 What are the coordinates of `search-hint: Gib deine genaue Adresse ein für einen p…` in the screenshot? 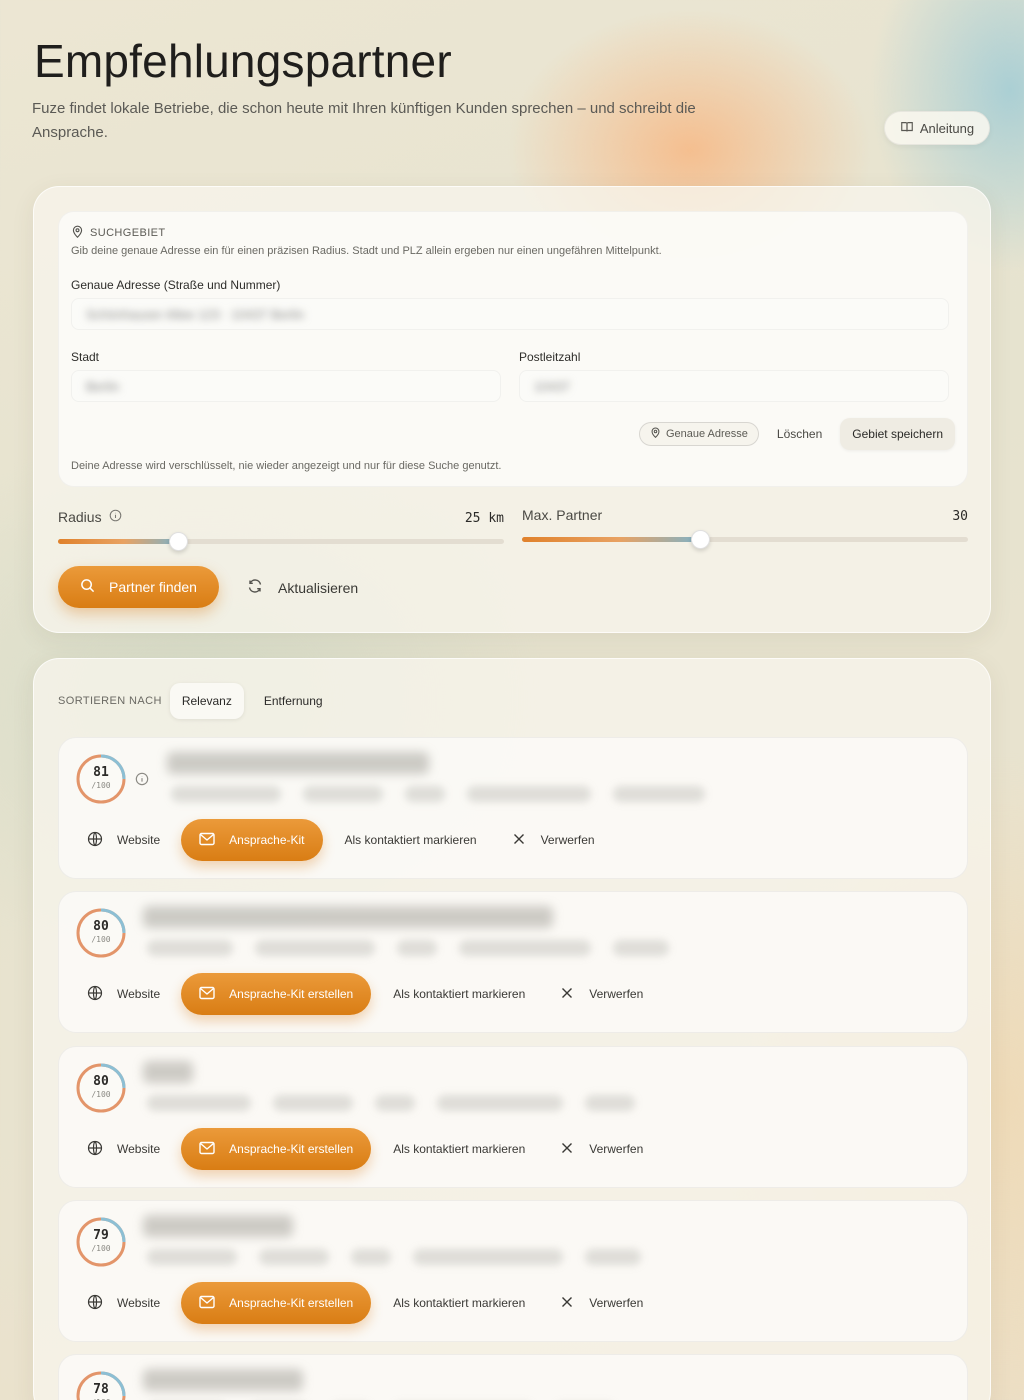 It's located at (366, 251).